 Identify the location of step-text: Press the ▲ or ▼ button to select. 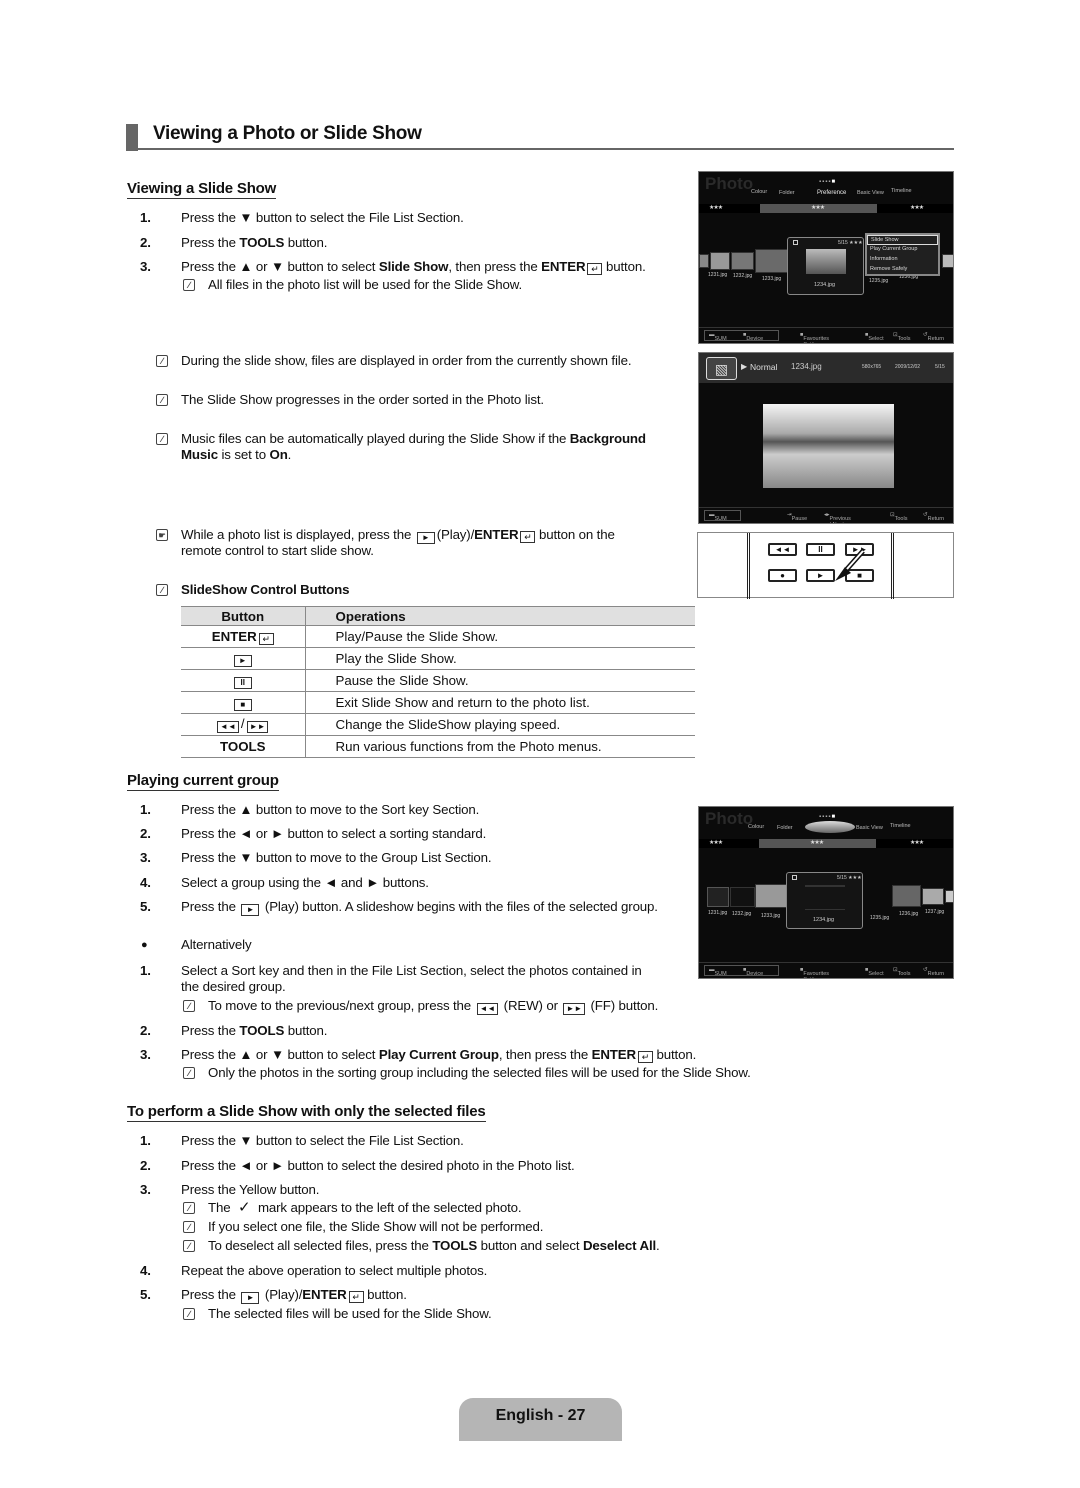
(280, 1054).